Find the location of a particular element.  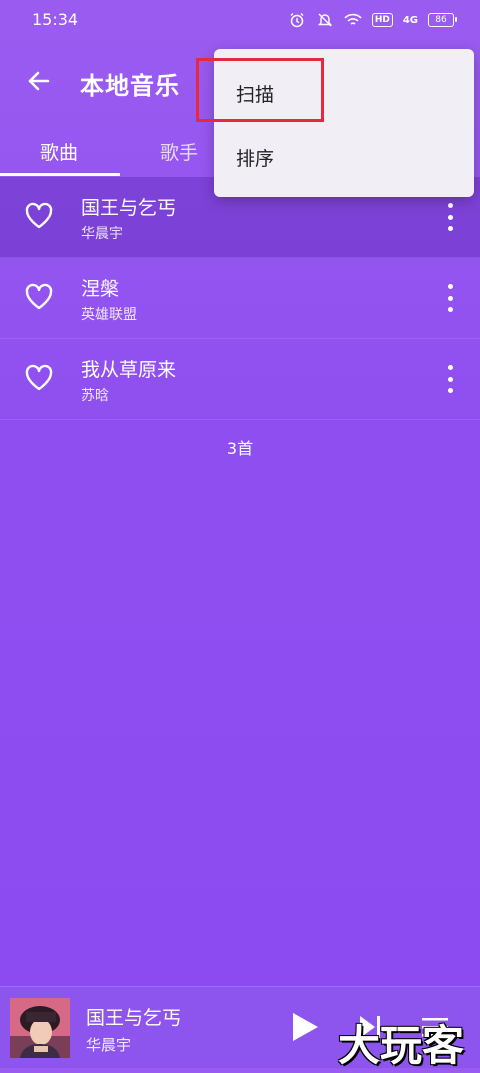

status-icons: HD 4G 86 is located at coordinates (372, 20).